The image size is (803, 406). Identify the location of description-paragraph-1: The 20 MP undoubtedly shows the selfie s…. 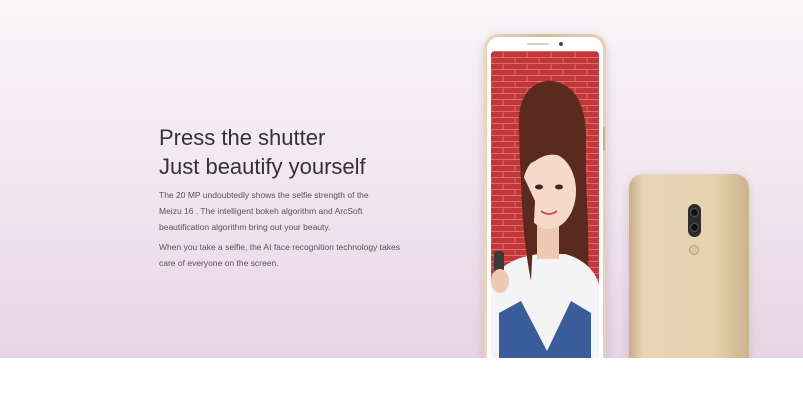
(284, 211).